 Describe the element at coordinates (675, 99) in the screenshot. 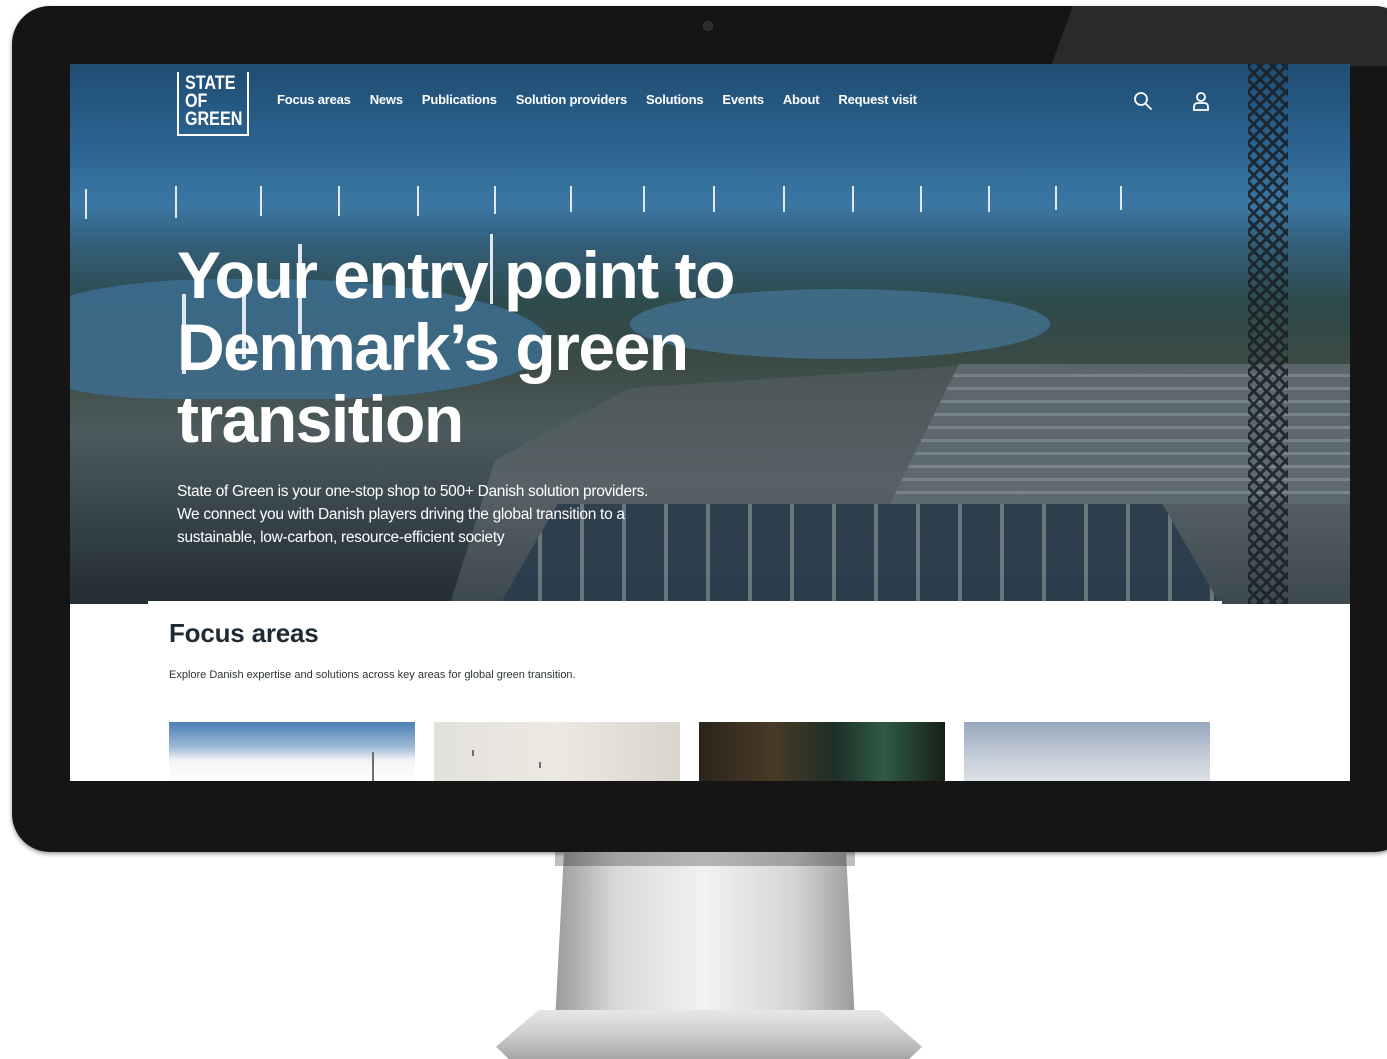

I see `nav-item-solutions: Solutions` at that location.